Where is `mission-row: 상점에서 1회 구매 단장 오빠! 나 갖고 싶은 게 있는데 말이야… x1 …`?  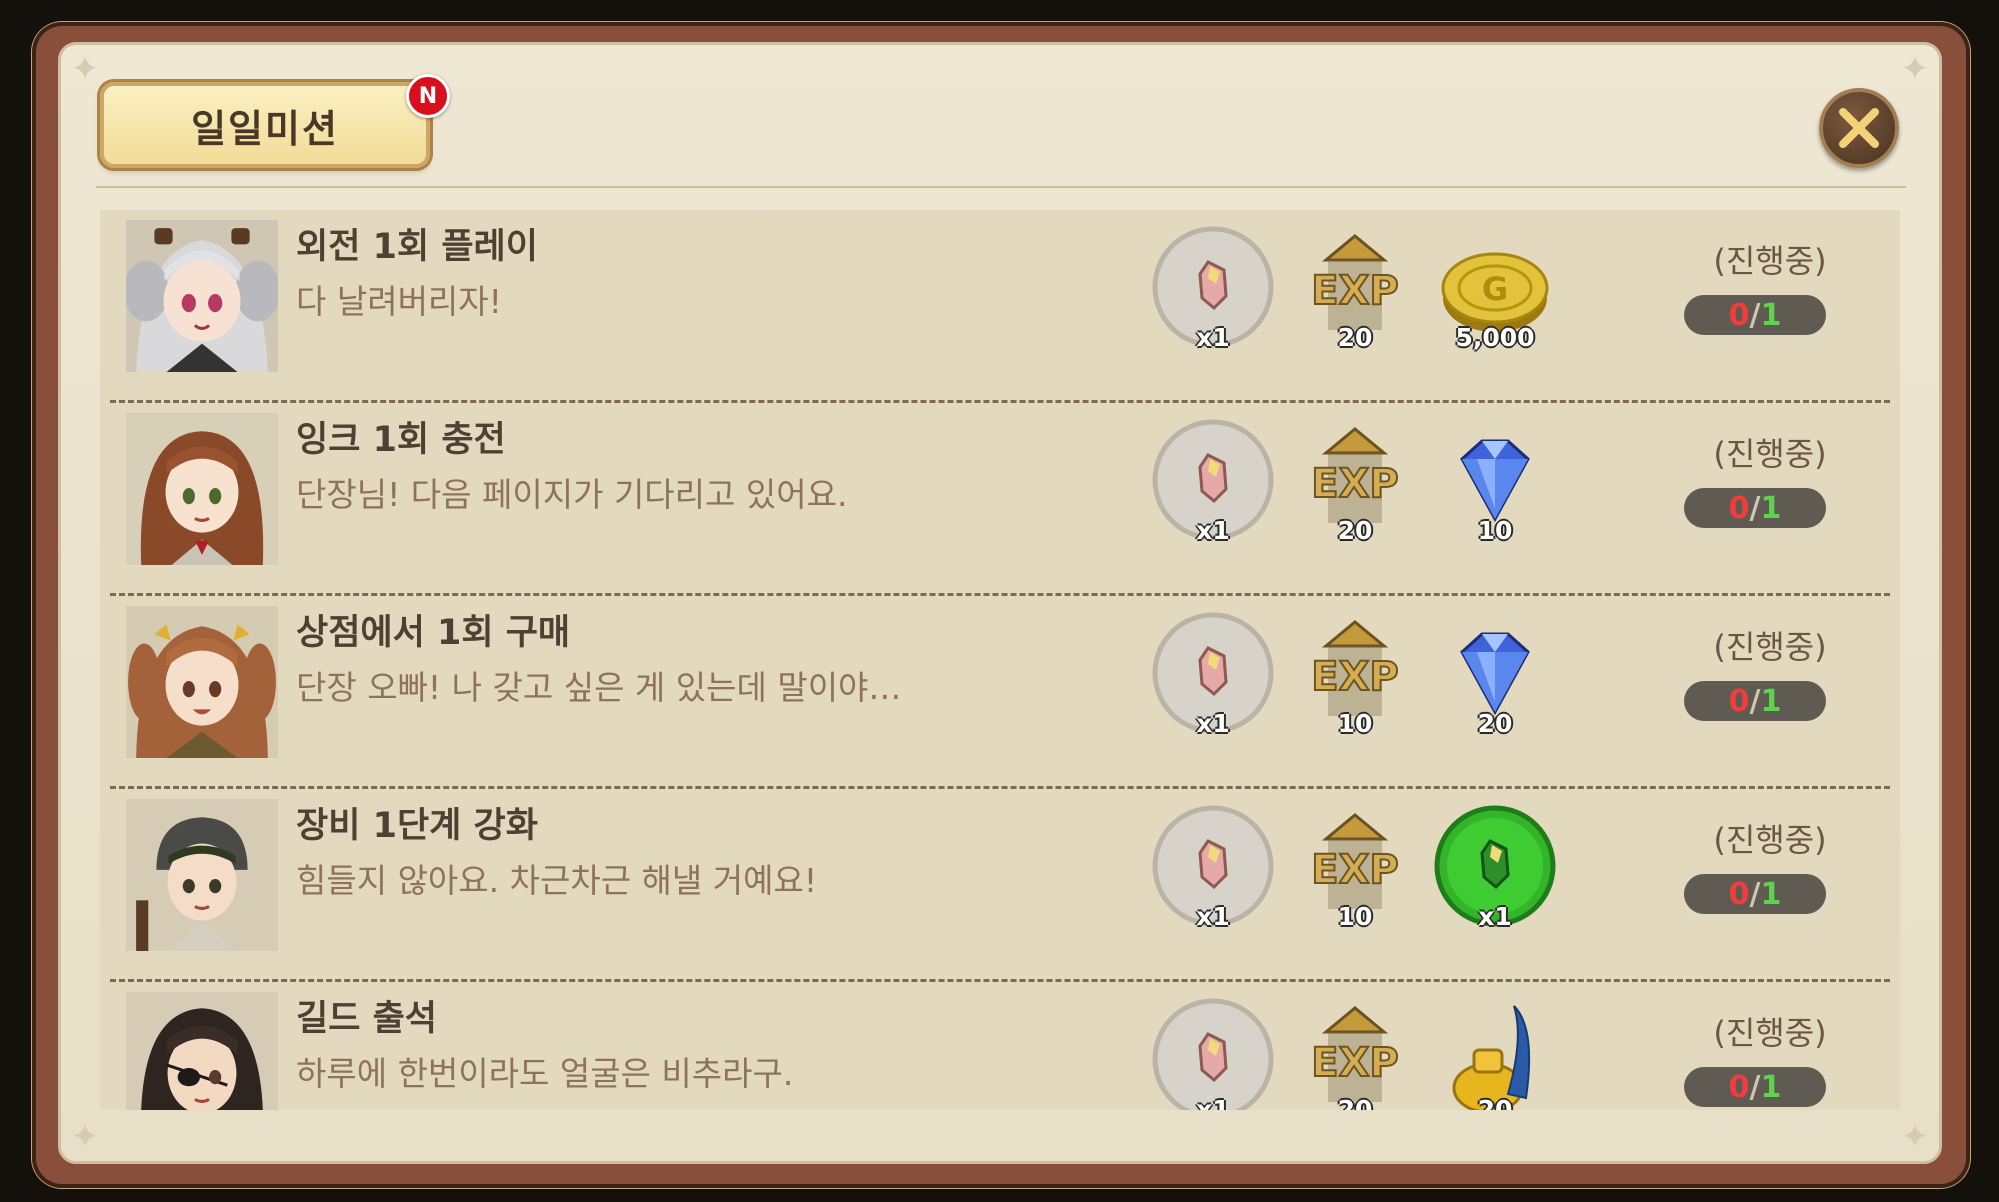 mission-row: 상점에서 1회 구매 단장 오빠! 나 갖고 싶은 게 있는데 말이야… x1 … is located at coordinates (1000, 692).